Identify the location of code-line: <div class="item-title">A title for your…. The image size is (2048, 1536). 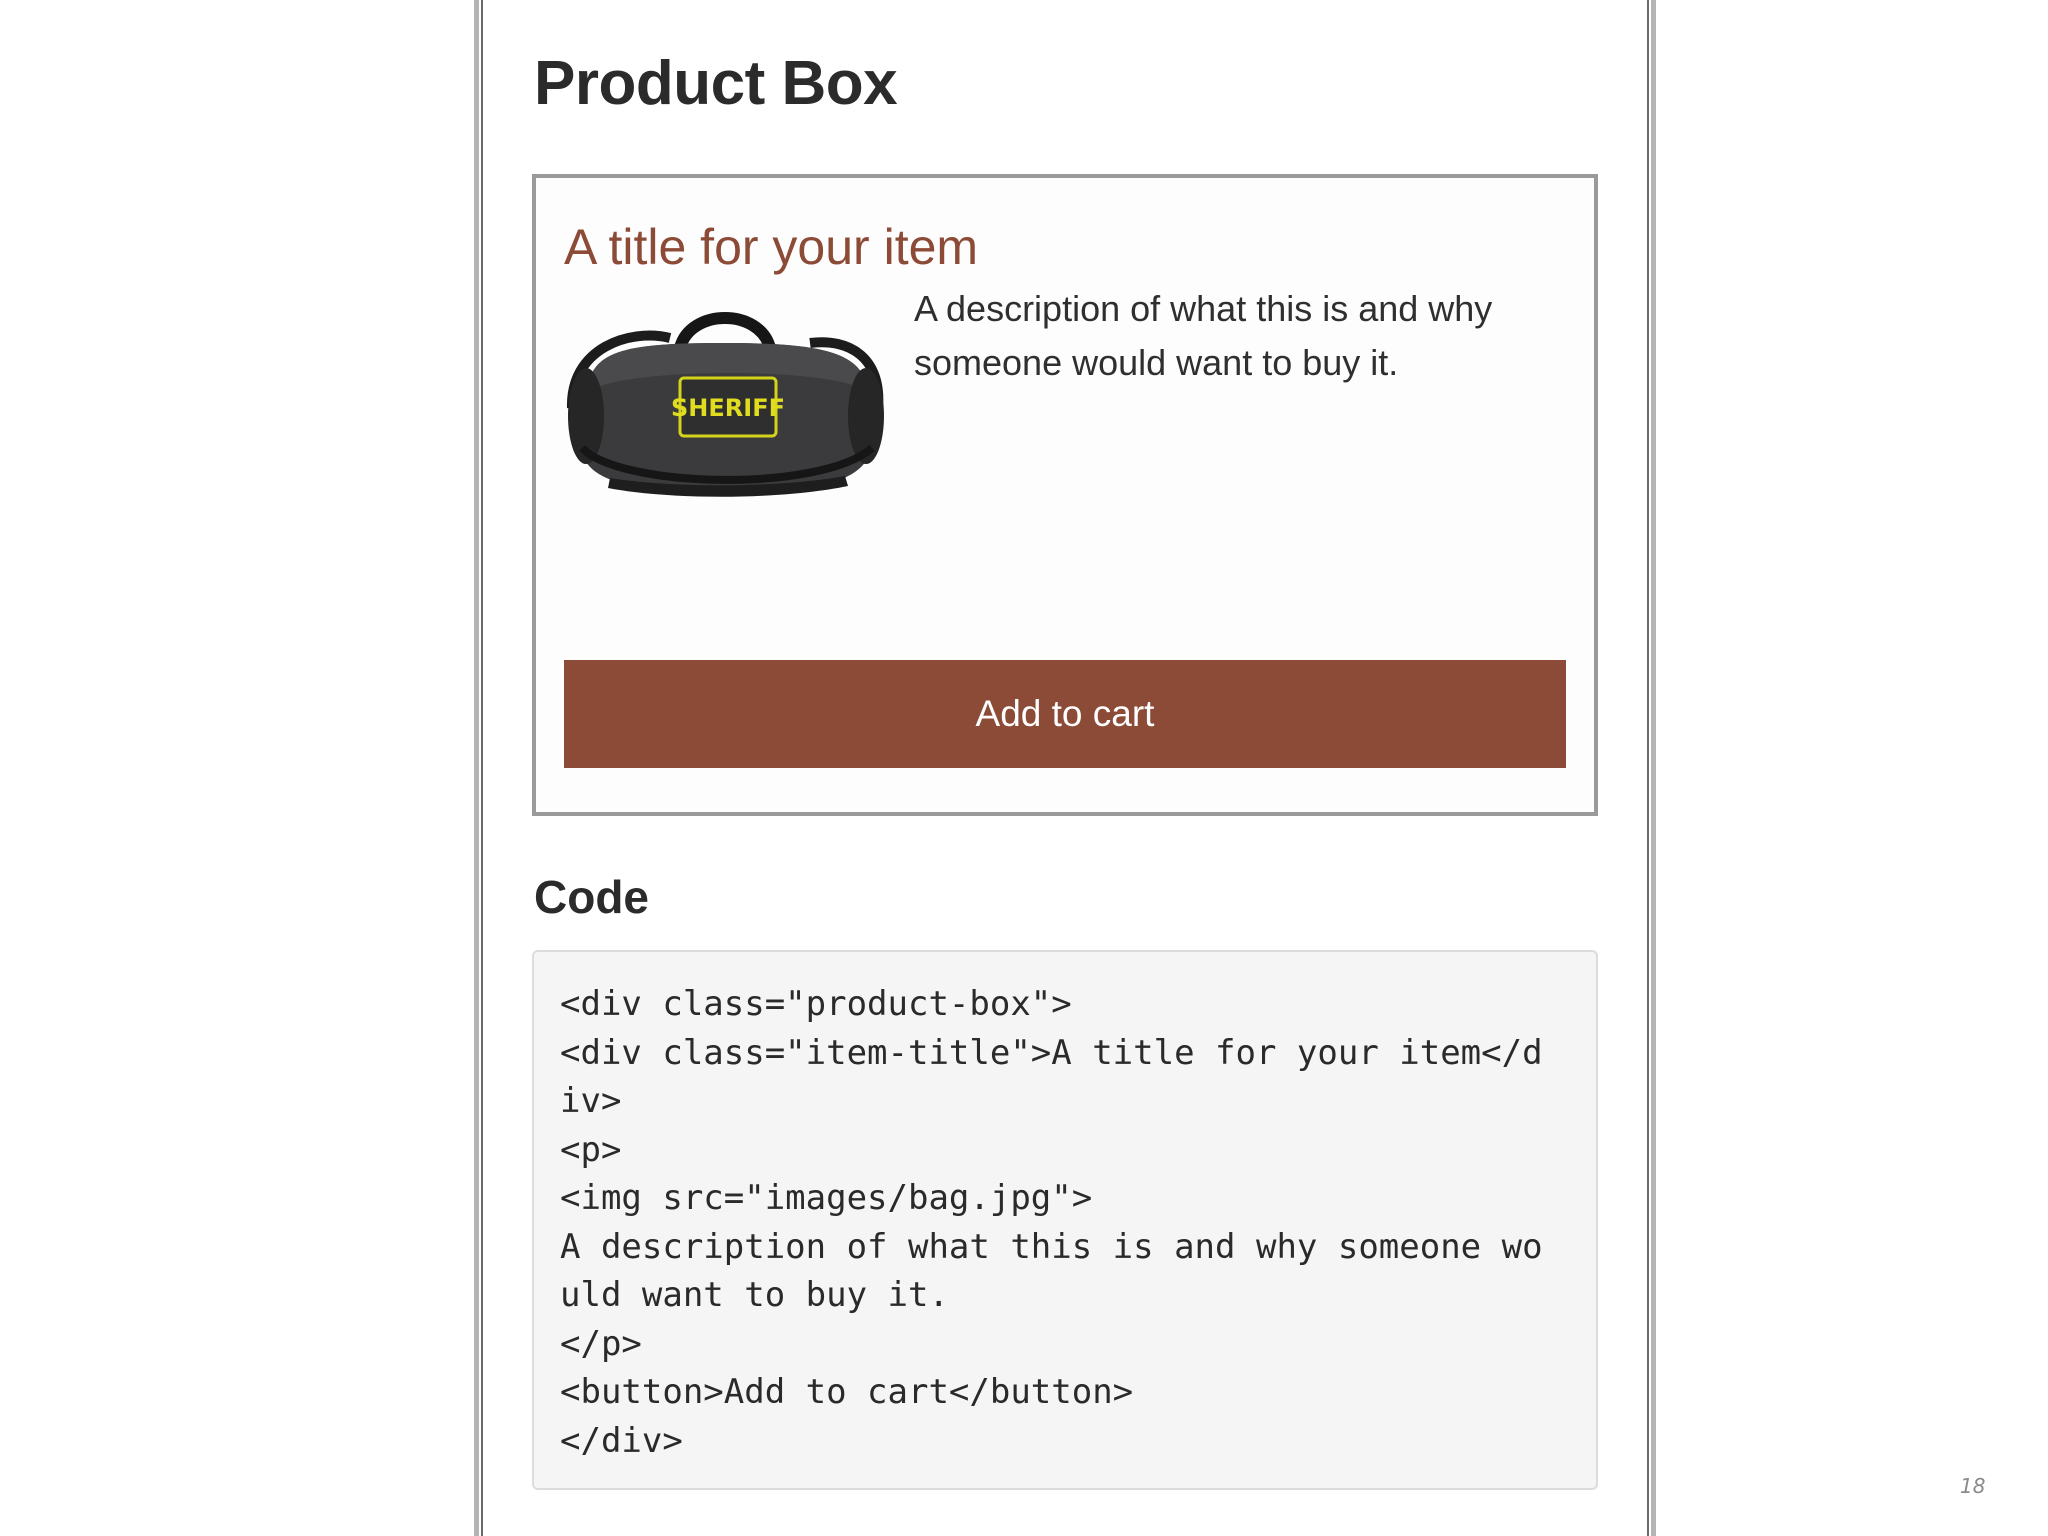
(1051, 1052).